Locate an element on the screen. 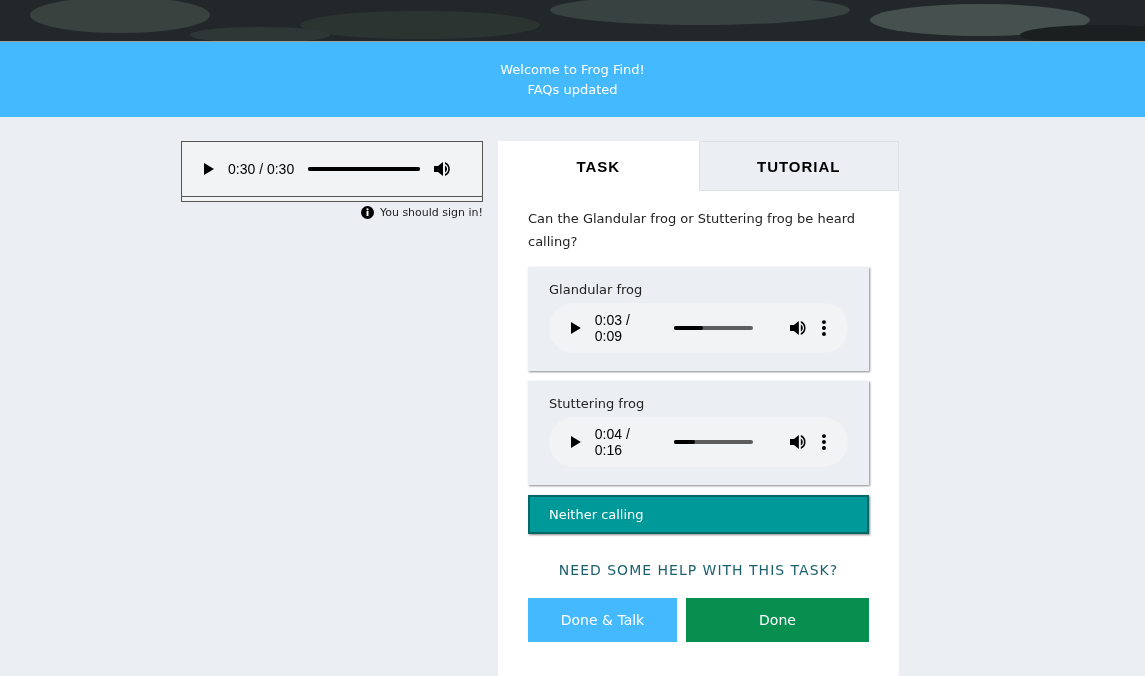  notice-text: You should sign in! is located at coordinates (431, 212).